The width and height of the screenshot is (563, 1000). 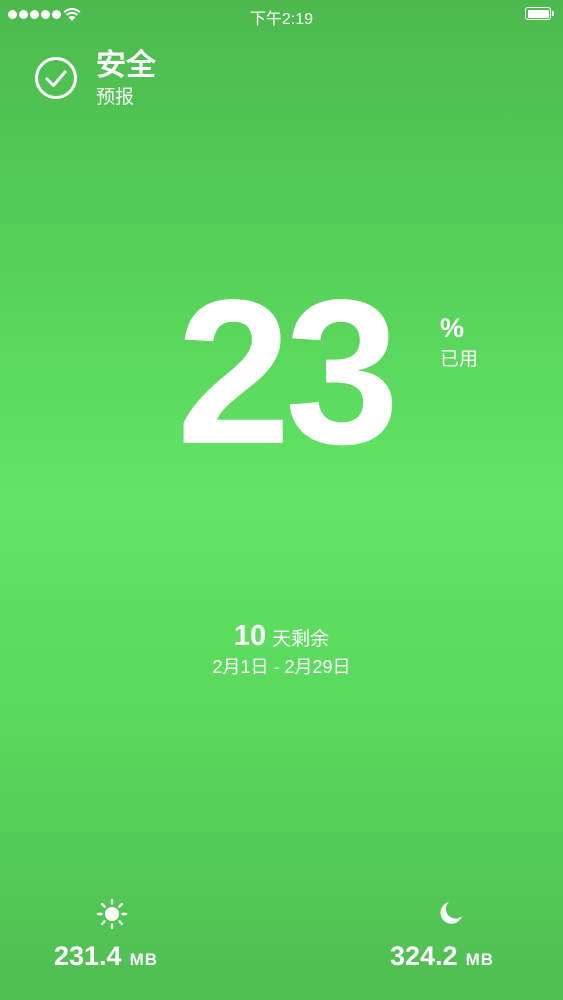 What do you see at coordinates (287, 372) in the screenshot?
I see `usage-percent: 23` at bounding box center [287, 372].